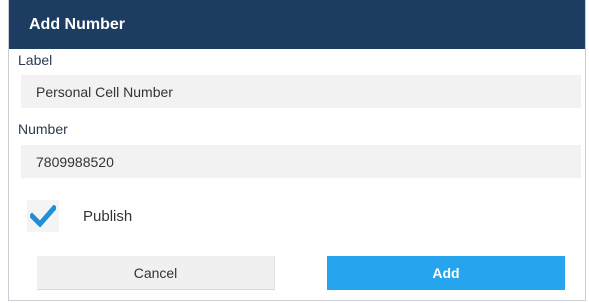 The height and width of the screenshot is (303, 589). Describe the element at coordinates (43, 129) in the screenshot. I see `number-field-label: Number` at that location.